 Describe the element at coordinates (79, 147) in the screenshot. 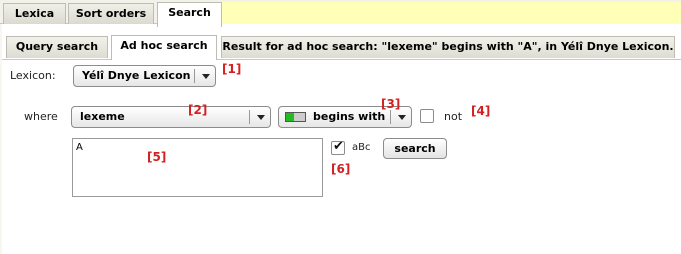

I see `query-text: A` at that location.